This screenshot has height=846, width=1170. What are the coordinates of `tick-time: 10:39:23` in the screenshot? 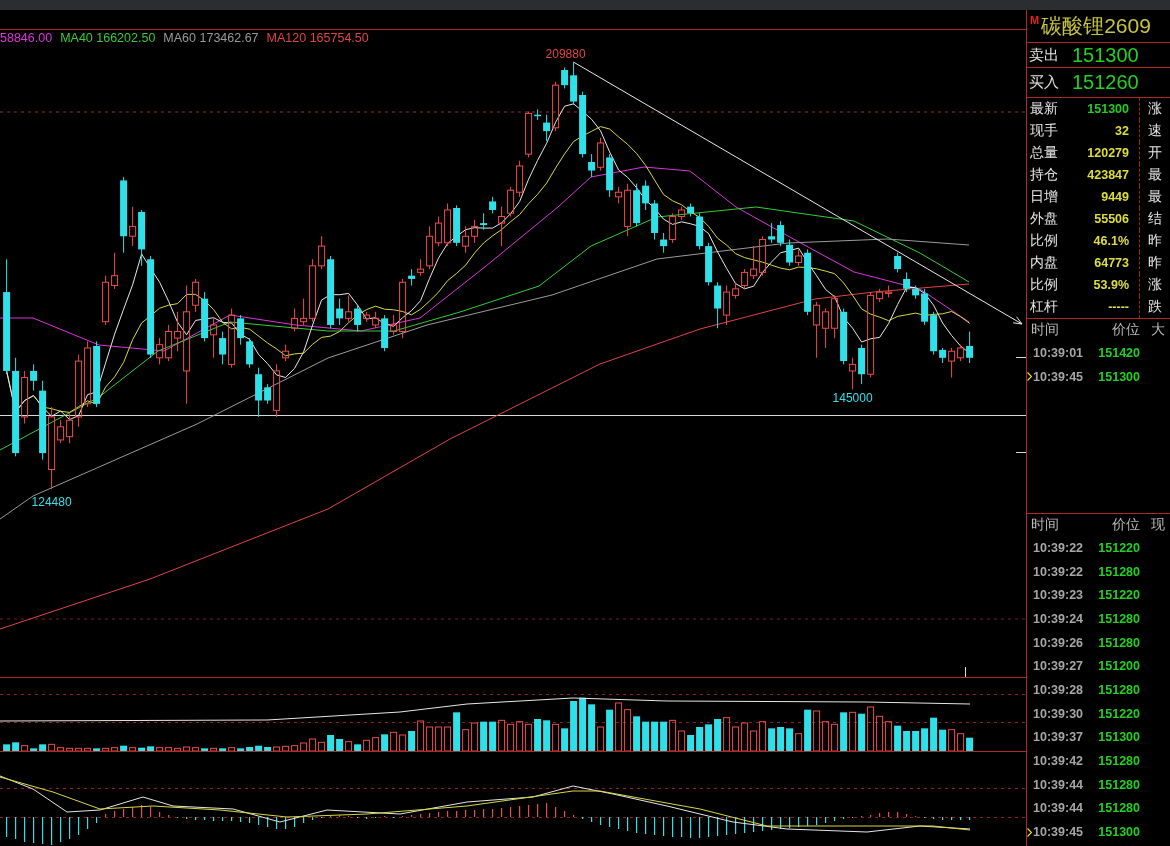 It's located at (1059, 595).